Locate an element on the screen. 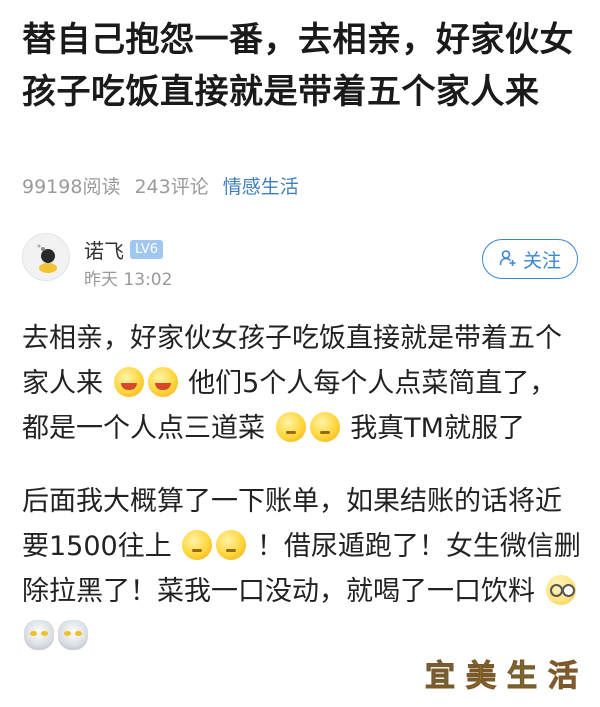 The image size is (600, 707). watermark-char: 宜 is located at coordinates (440, 677).